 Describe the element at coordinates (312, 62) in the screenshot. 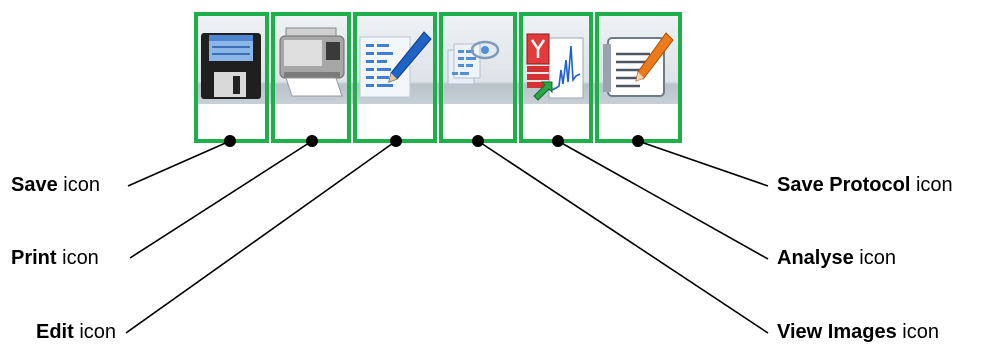

I see `printer-icon` at that location.